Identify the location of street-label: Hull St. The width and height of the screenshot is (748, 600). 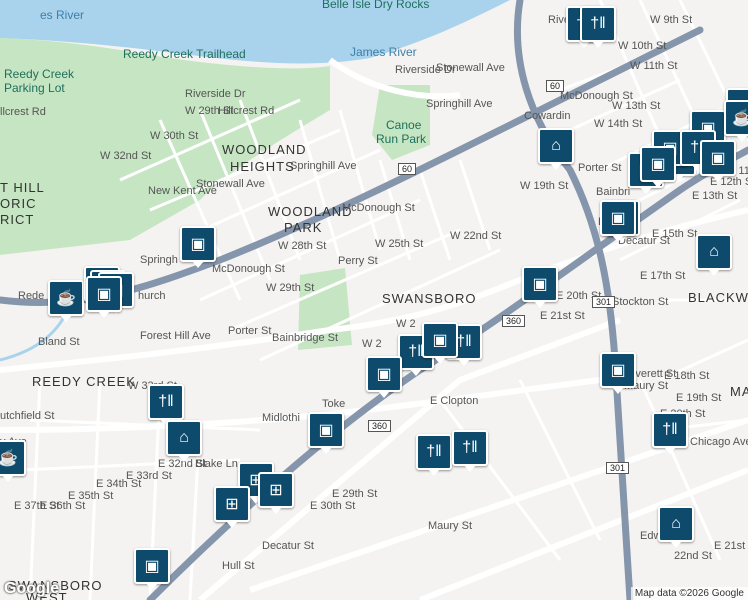
(238, 566).